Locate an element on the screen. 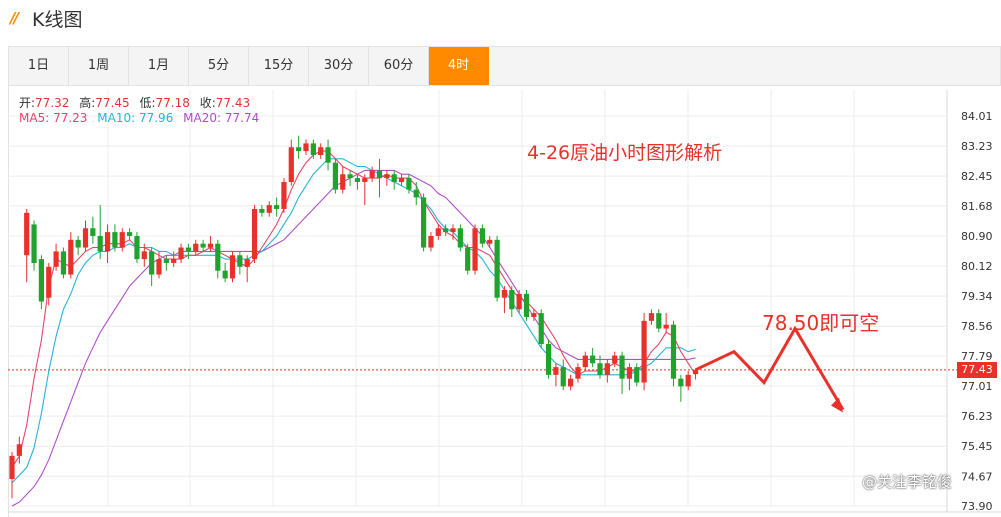 This screenshot has width=1001, height=517. y-tick-label: 81.68 is located at coordinates (977, 206).